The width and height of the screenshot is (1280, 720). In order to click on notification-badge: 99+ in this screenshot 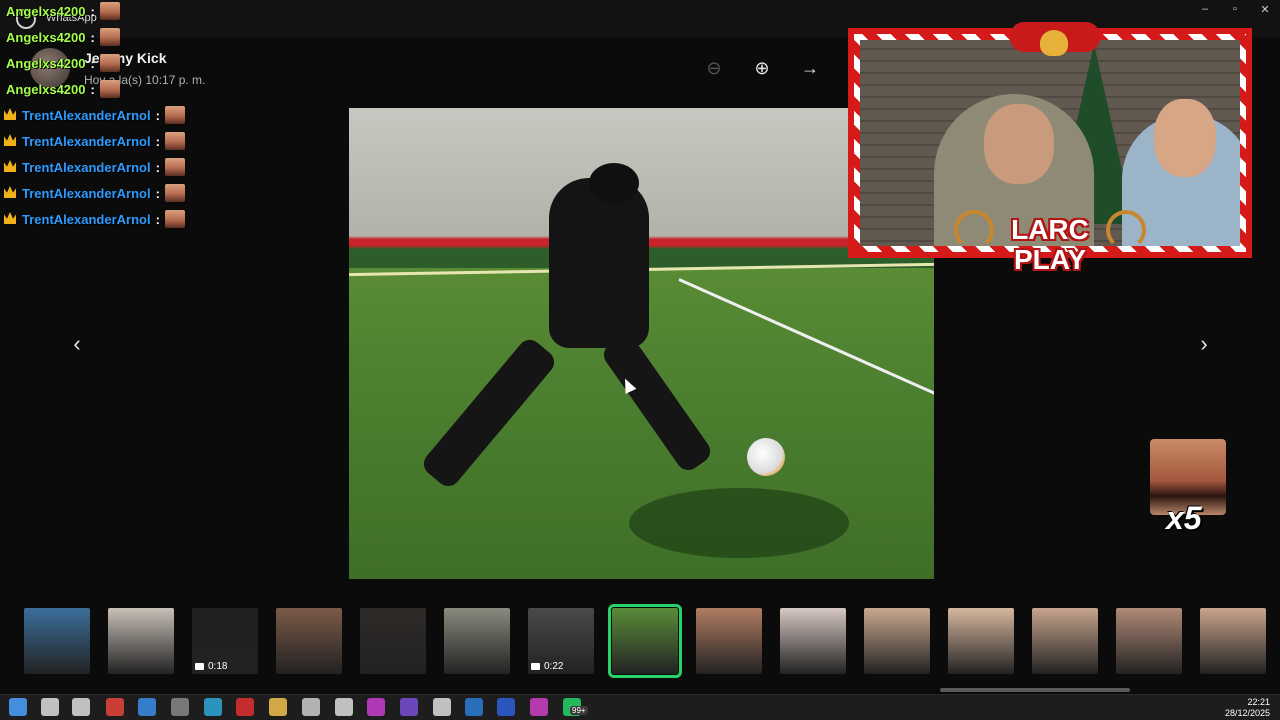, I will do `click(579, 710)`.